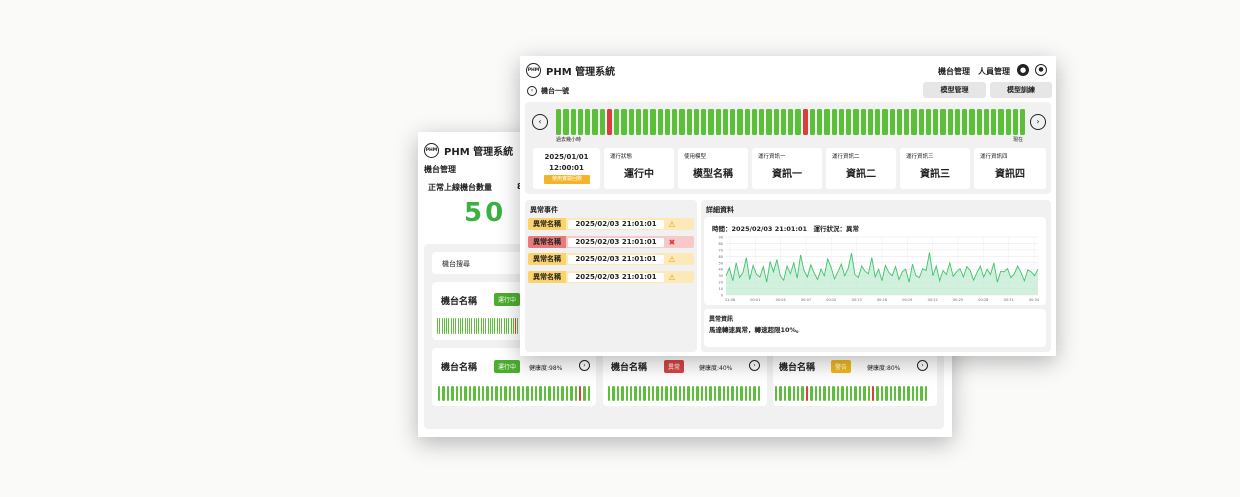 The image size is (1240, 497). I want to click on machine-status-badge: 警告, so click(841, 366).